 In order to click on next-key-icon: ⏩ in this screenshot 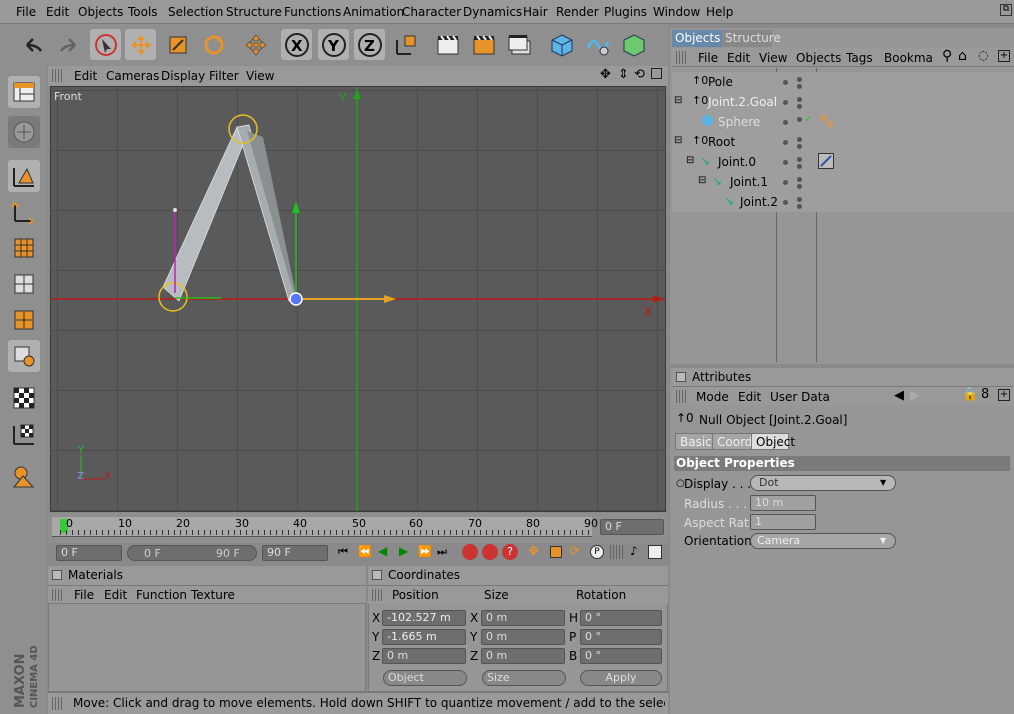, I will do `click(425, 551)`.